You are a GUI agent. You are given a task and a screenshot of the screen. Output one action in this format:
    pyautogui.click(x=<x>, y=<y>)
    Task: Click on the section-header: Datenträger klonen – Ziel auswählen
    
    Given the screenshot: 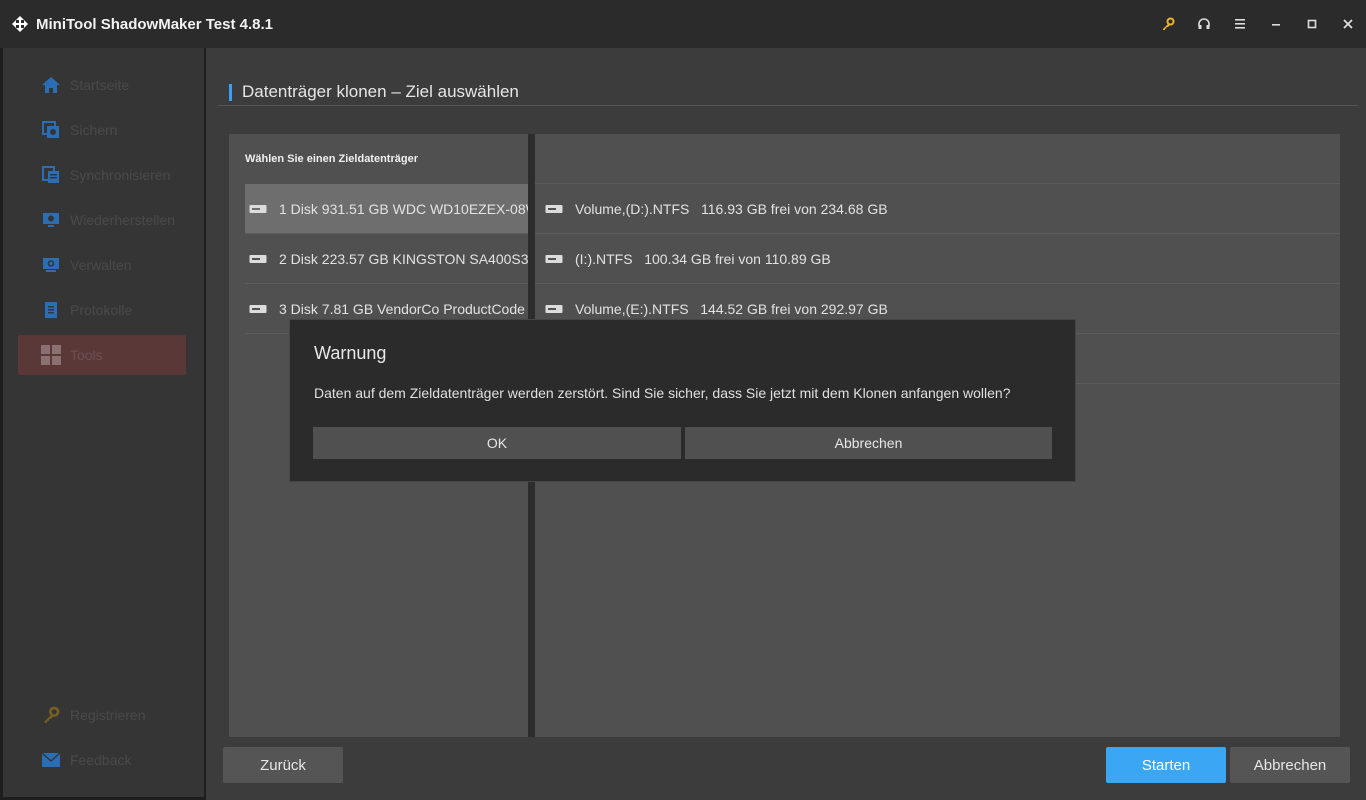 What is the action you would take?
    pyautogui.click(x=788, y=93)
    